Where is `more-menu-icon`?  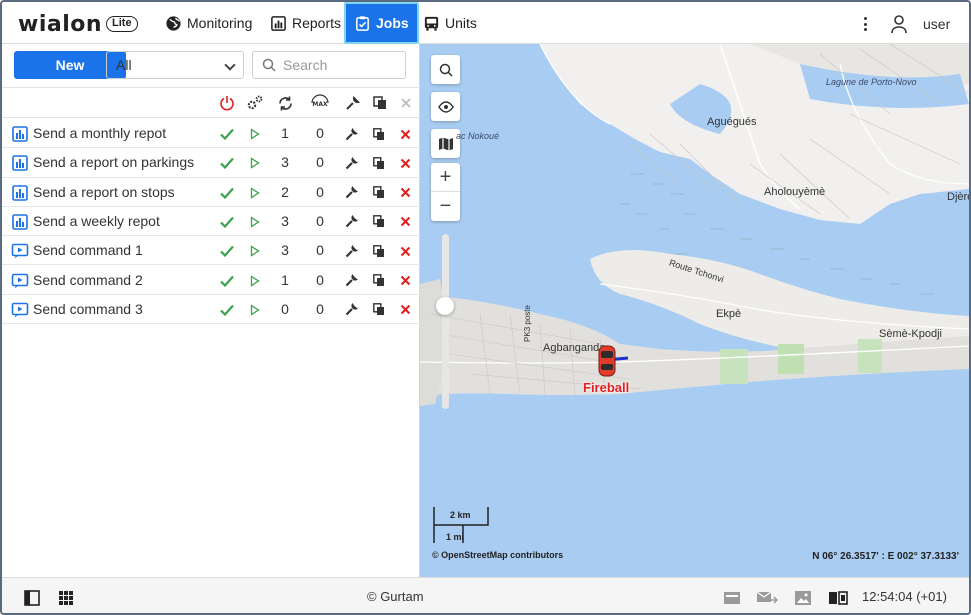 more-menu-icon is located at coordinates (865, 24).